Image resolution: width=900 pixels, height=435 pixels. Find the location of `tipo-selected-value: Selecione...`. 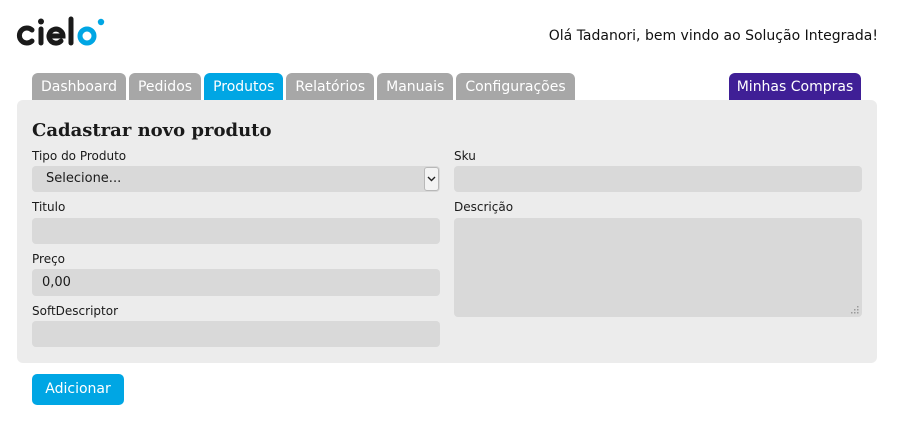

tipo-selected-value: Selecione... is located at coordinates (84, 178).